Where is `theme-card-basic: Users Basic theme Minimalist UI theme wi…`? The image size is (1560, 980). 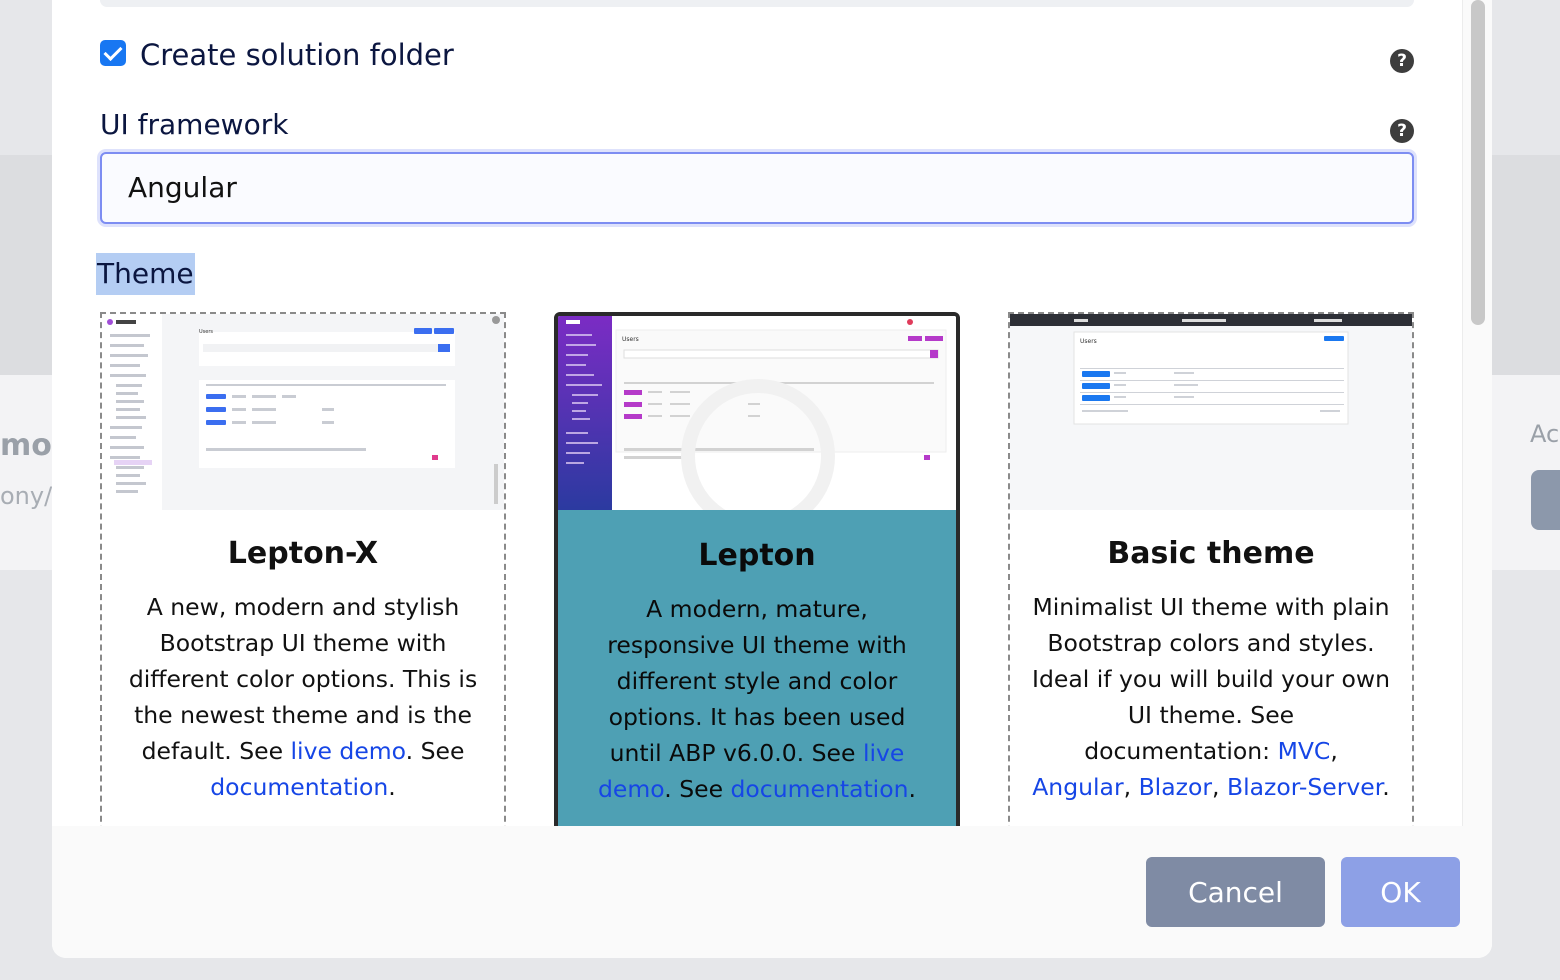 theme-card-basic: Users Basic theme Minimalist UI theme wi… is located at coordinates (1211, 582).